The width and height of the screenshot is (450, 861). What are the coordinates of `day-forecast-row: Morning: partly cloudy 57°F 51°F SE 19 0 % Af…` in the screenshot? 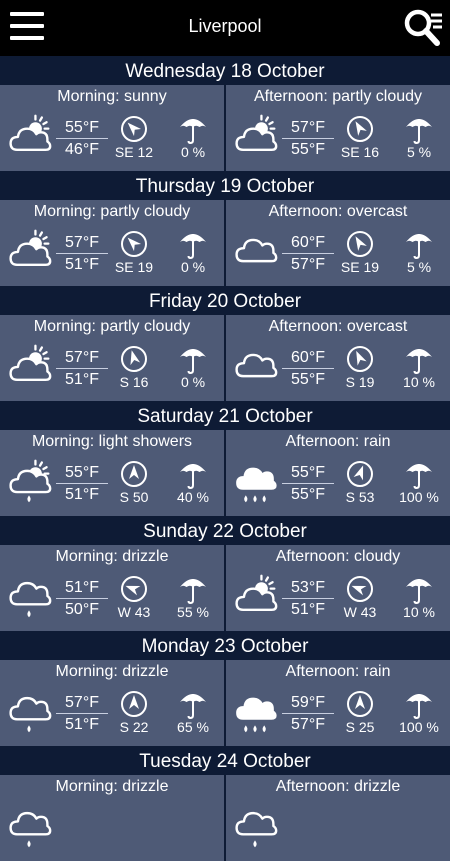 It's located at (225, 243).